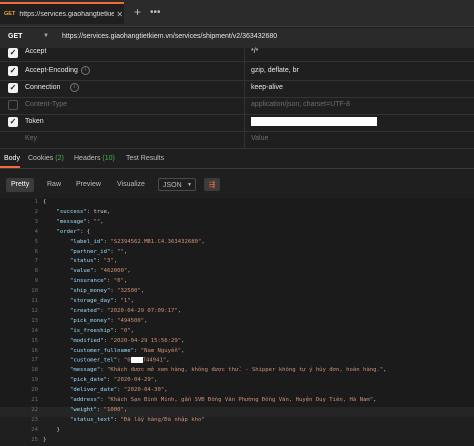 This screenshot has height=446, width=474. What do you see at coordinates (91, 301) in the screenshot?
I see `code-token: "storage_day"` at bounding box center [91, 301].